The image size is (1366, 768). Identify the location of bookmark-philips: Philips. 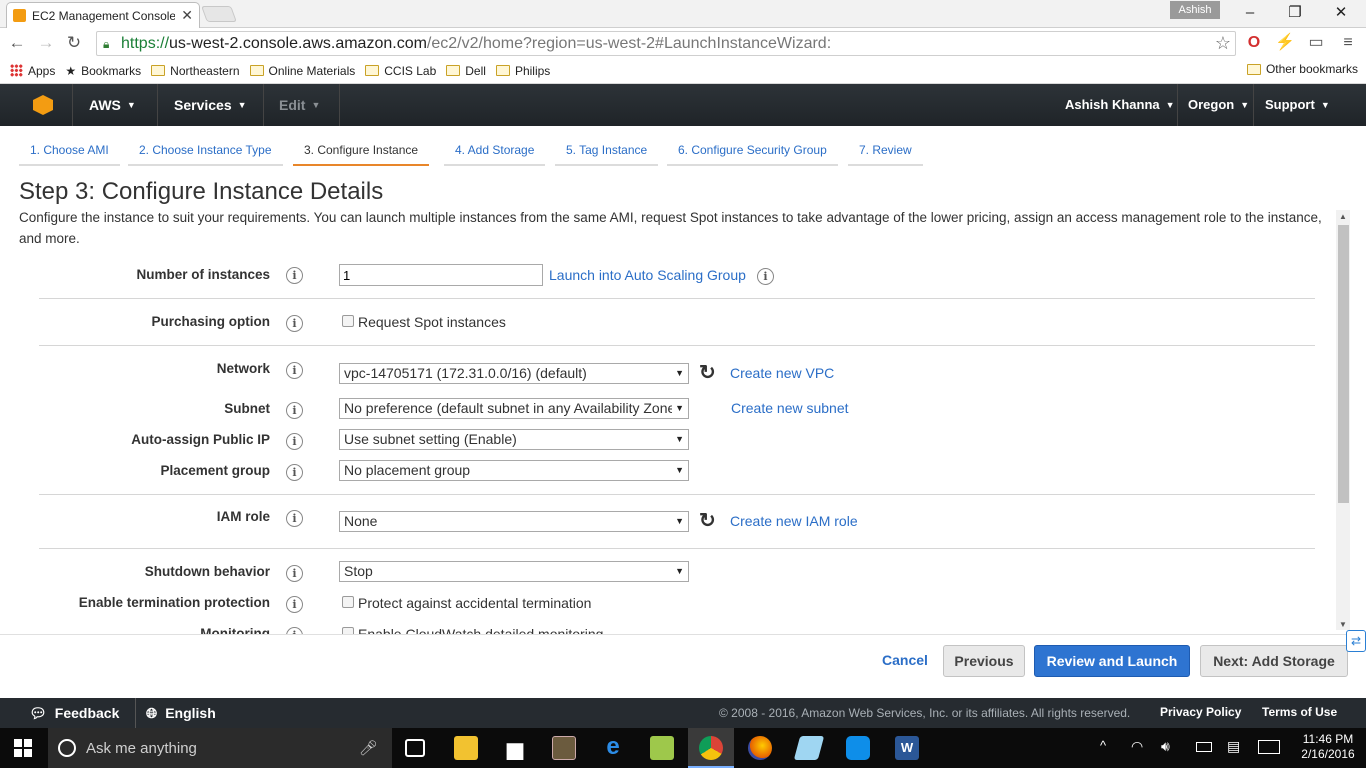
(523, 70).